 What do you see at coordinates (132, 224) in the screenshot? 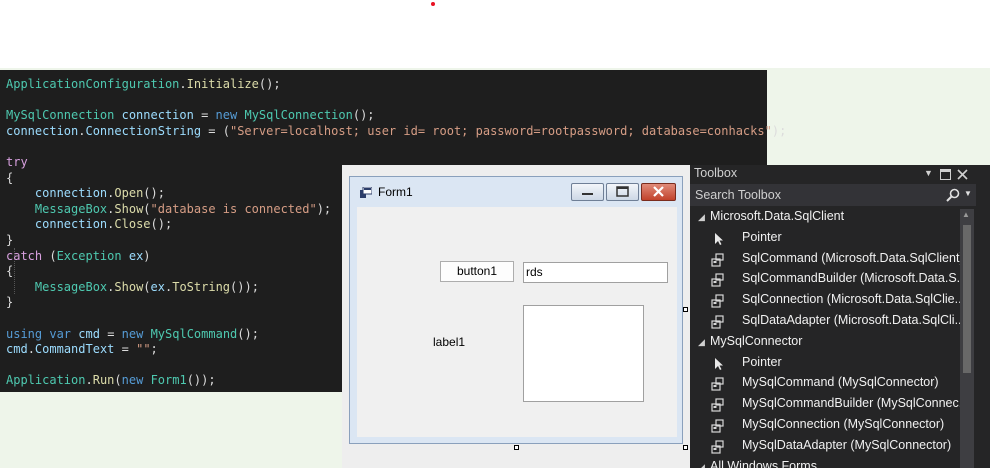
I see `code-token: Close` at bounding box center [132, 224].